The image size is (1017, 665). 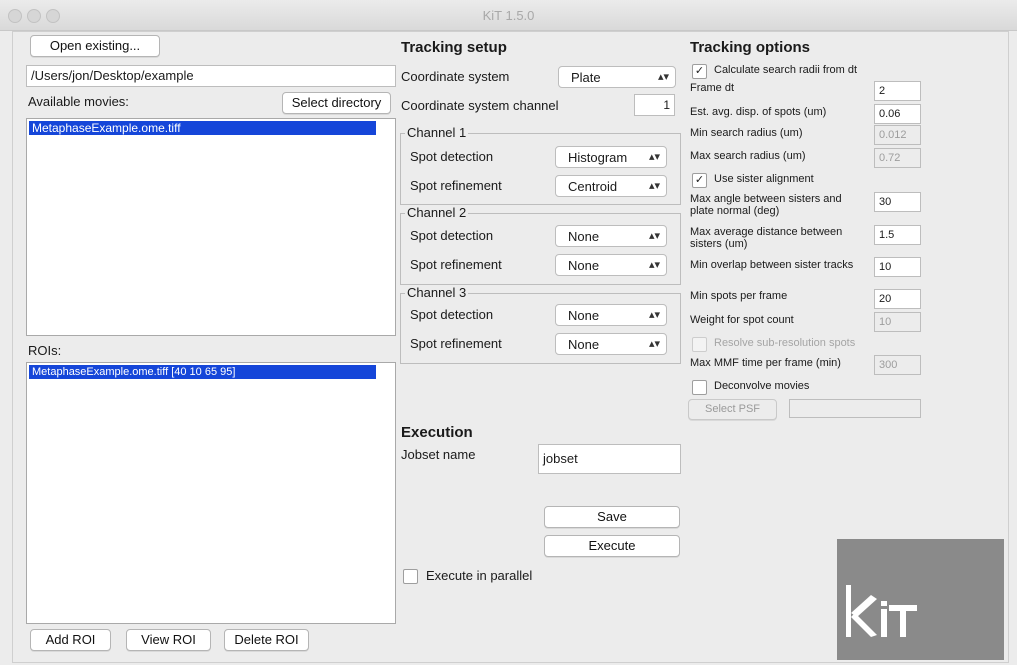 What do you see at coordinates (452, 156) in the screenshot?
I see `ch1-spot-detection-label: Spot detection` at bounding box center [452, 156].